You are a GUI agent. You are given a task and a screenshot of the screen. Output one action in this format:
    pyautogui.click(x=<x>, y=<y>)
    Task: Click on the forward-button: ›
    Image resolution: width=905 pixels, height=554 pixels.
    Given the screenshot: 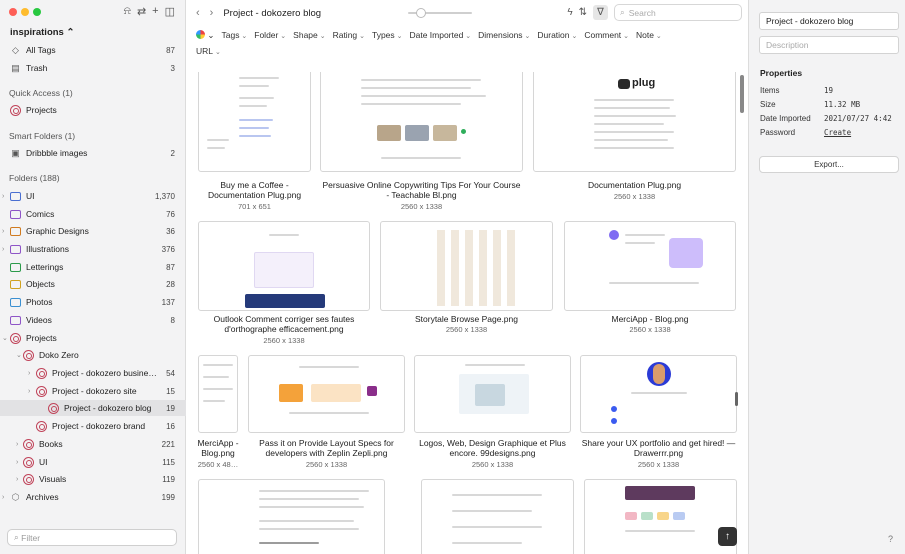 What is the action you would take?
    pyautogui.click(x=212, y=13)
    